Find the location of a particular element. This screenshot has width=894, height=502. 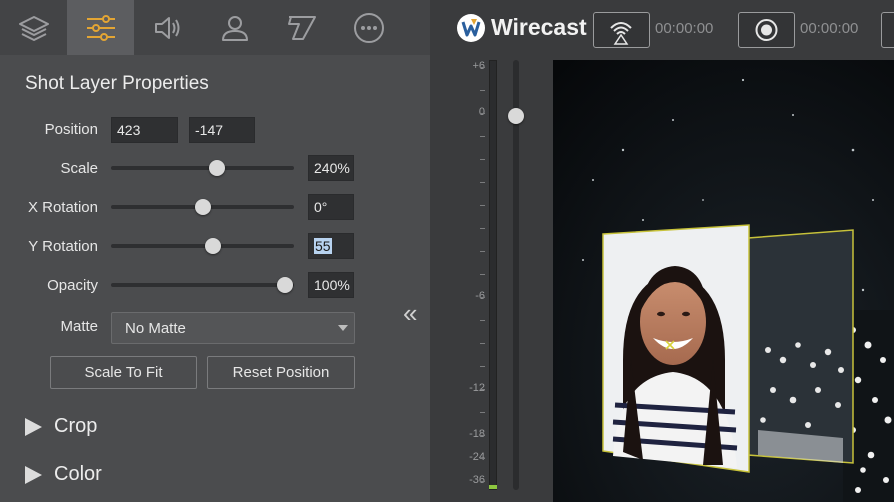

scale-to-fit-button: Scale To Fit is located at coordinates (123, 372).